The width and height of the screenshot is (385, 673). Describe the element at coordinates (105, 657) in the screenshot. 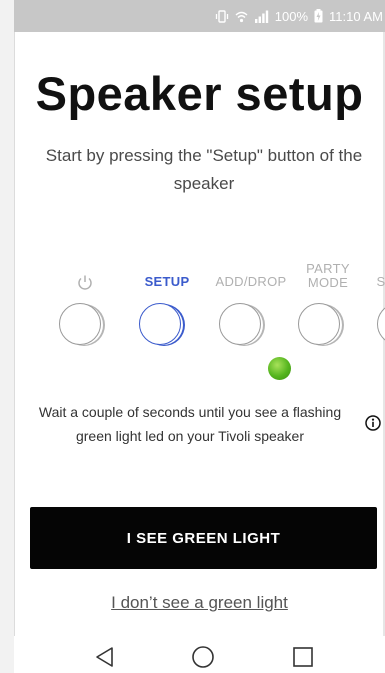

I see `back-triangle-icon` at that location.